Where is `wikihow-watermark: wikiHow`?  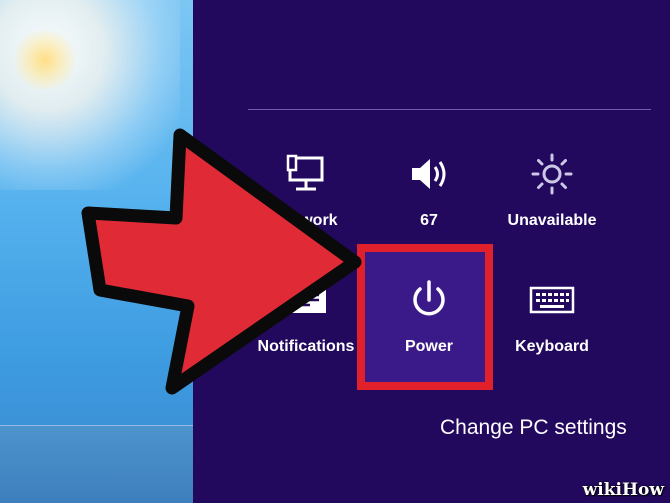
wikihow-watermark: wikiHow is located at coordinates (623, 490).